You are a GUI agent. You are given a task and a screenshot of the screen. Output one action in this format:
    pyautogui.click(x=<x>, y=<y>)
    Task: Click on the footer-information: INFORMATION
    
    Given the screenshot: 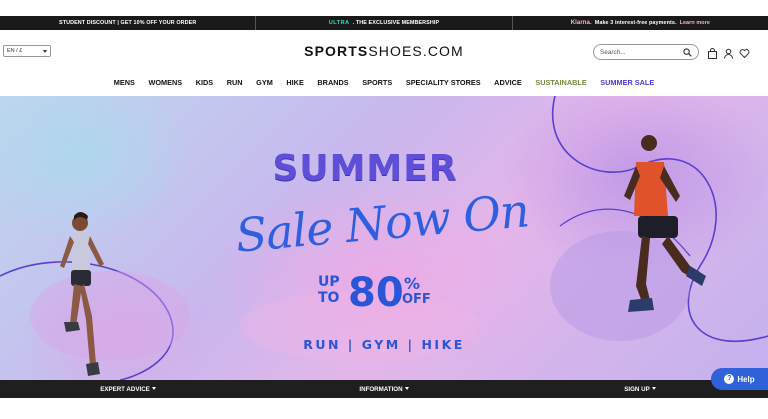 What is the action you would take?
    pyautogui.click(x=384, y=389)
    